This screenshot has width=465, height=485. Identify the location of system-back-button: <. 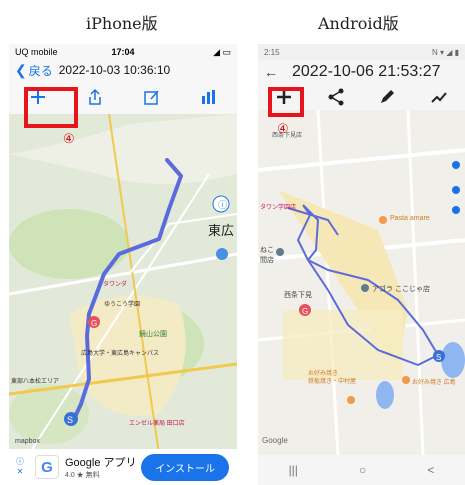
(430, 470).